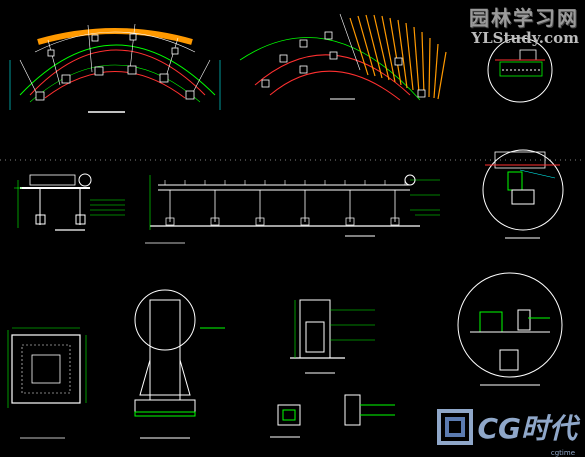 The height and width of the screenshot is (457, 585). I want to click on elevation-left, so click(69, 202).